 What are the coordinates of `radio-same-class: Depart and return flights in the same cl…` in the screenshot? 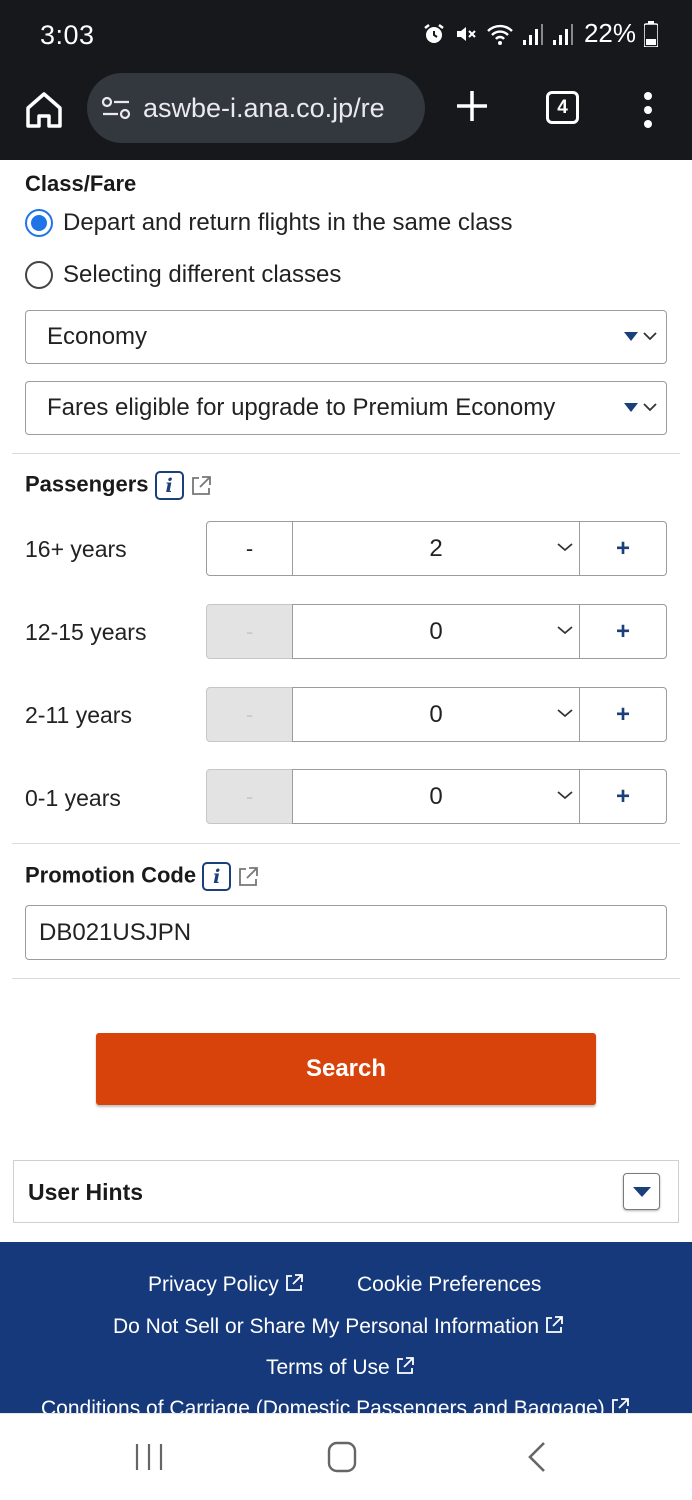 It's located at (269, 223).